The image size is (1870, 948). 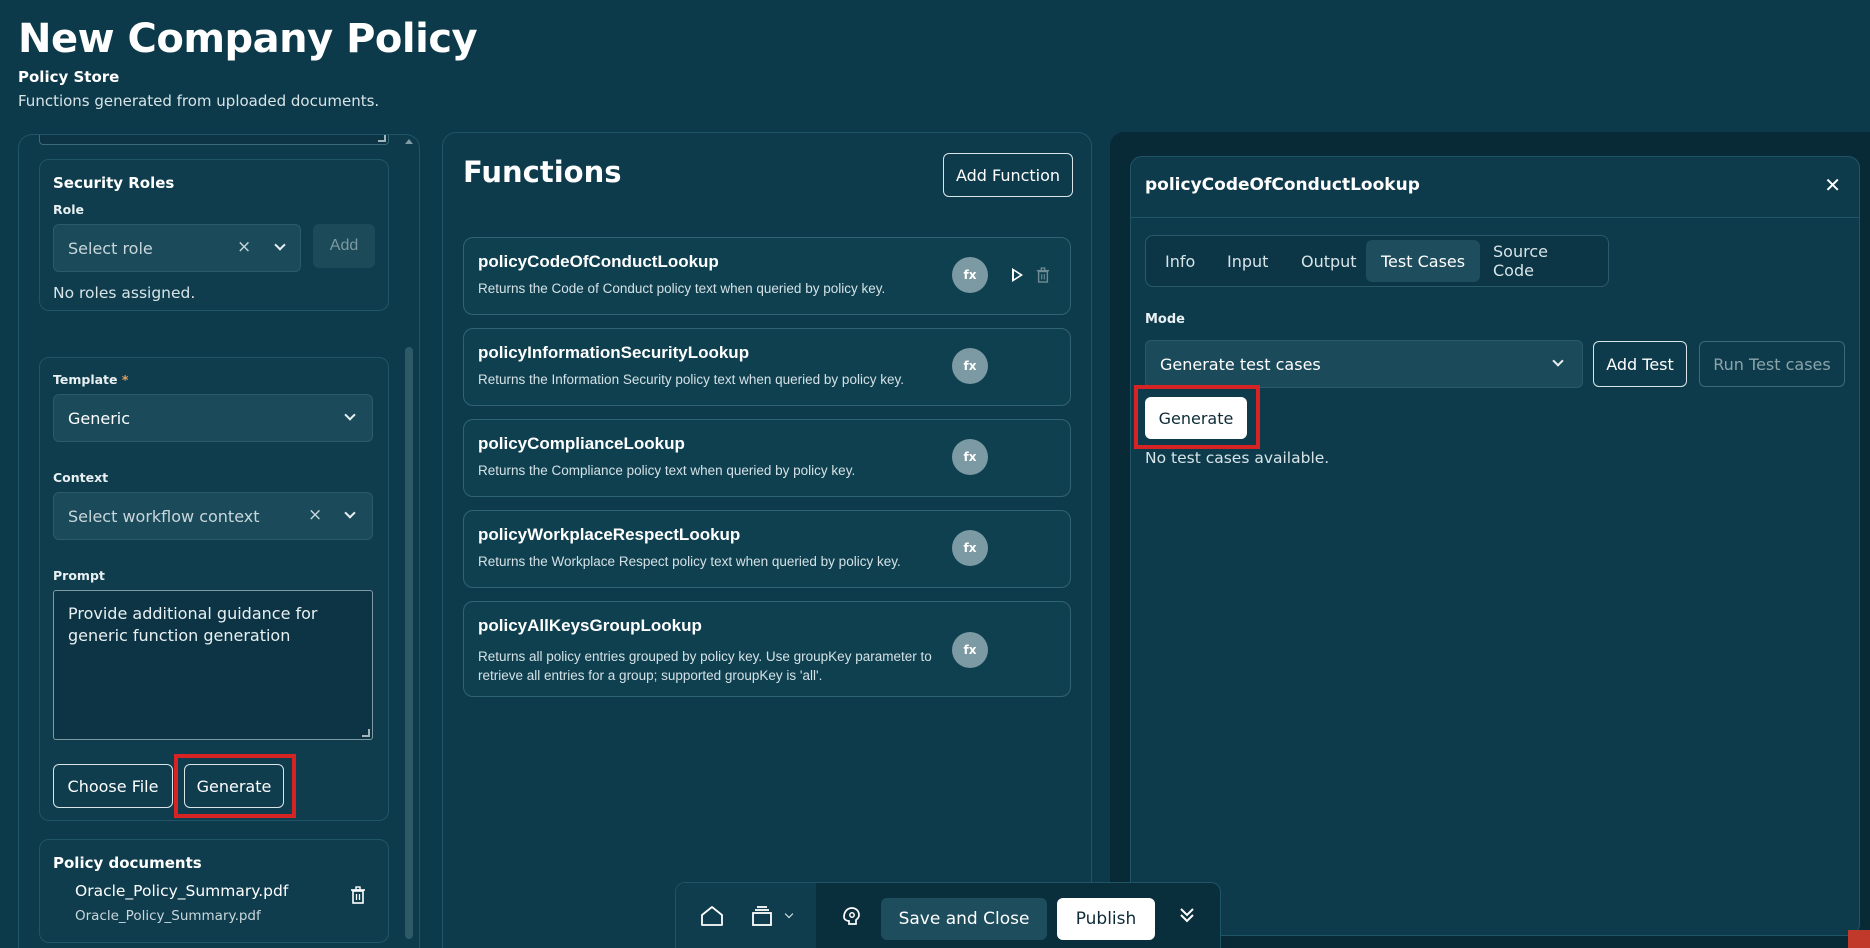 I want to click on tab-source-code: Source Code, so click(x=1543, y=261).